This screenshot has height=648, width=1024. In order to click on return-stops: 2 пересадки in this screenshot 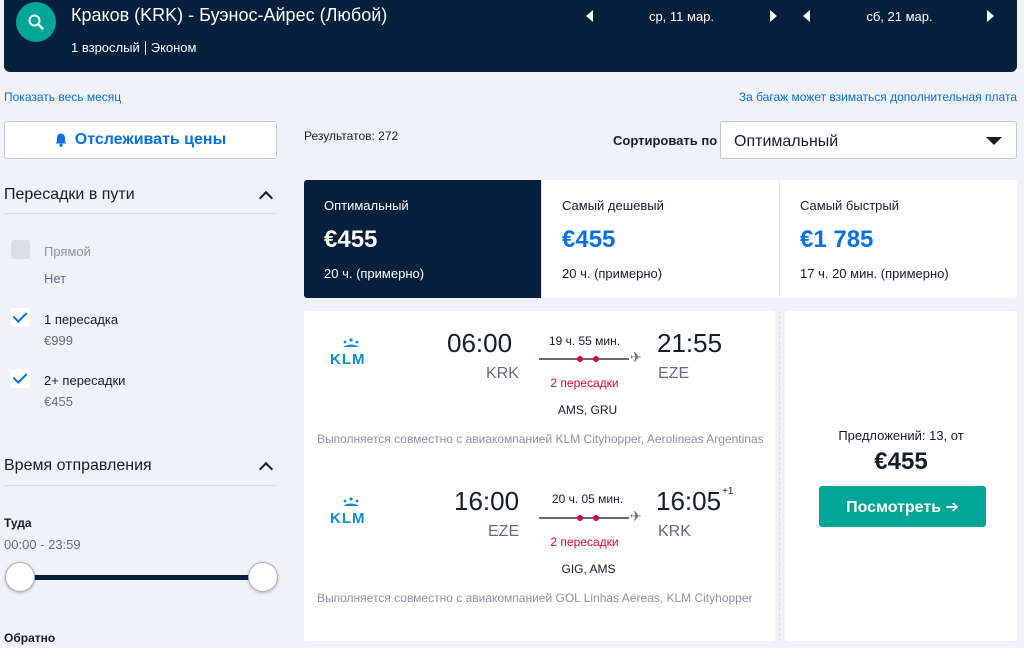, I will do `click(584, 542)`.